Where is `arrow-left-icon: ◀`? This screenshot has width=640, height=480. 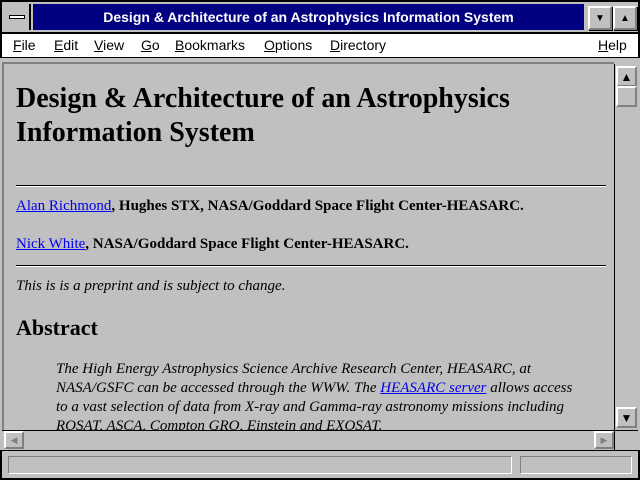 arrow-left-icon: ◀ is located at coordinates (14, 439).